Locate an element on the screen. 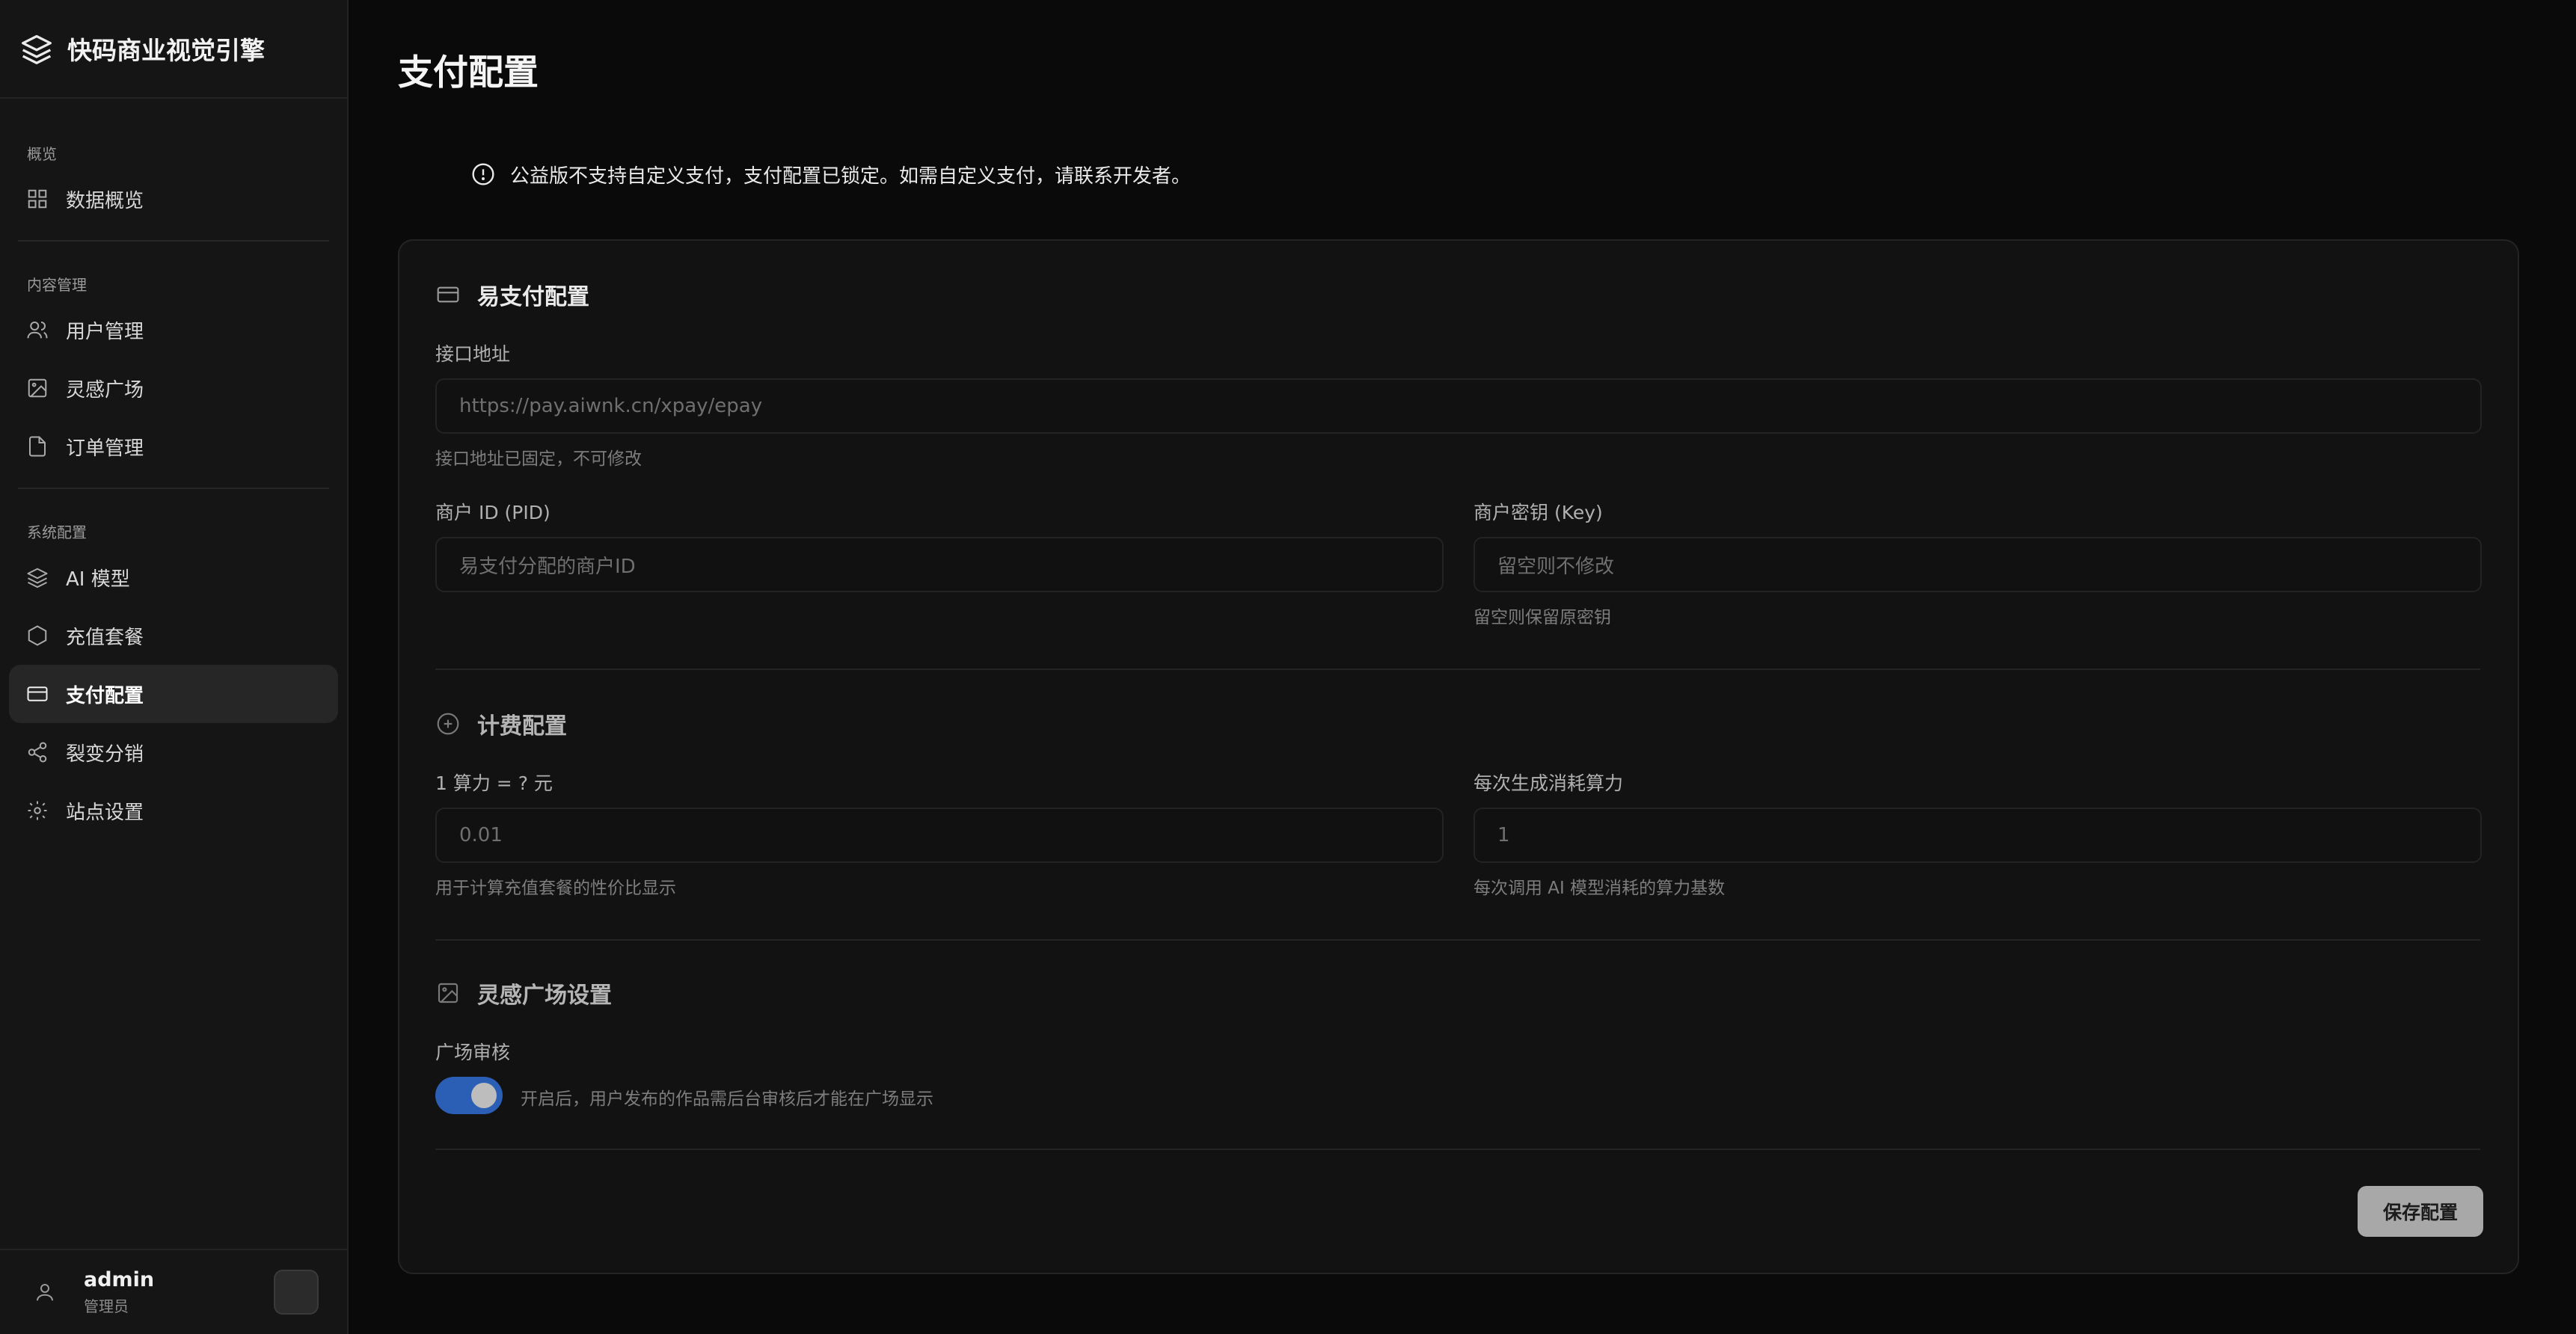 This screenshot has height=1334, width=2576. sidebar-item-label: 充值套餐 is located at coordinates (105, 638).